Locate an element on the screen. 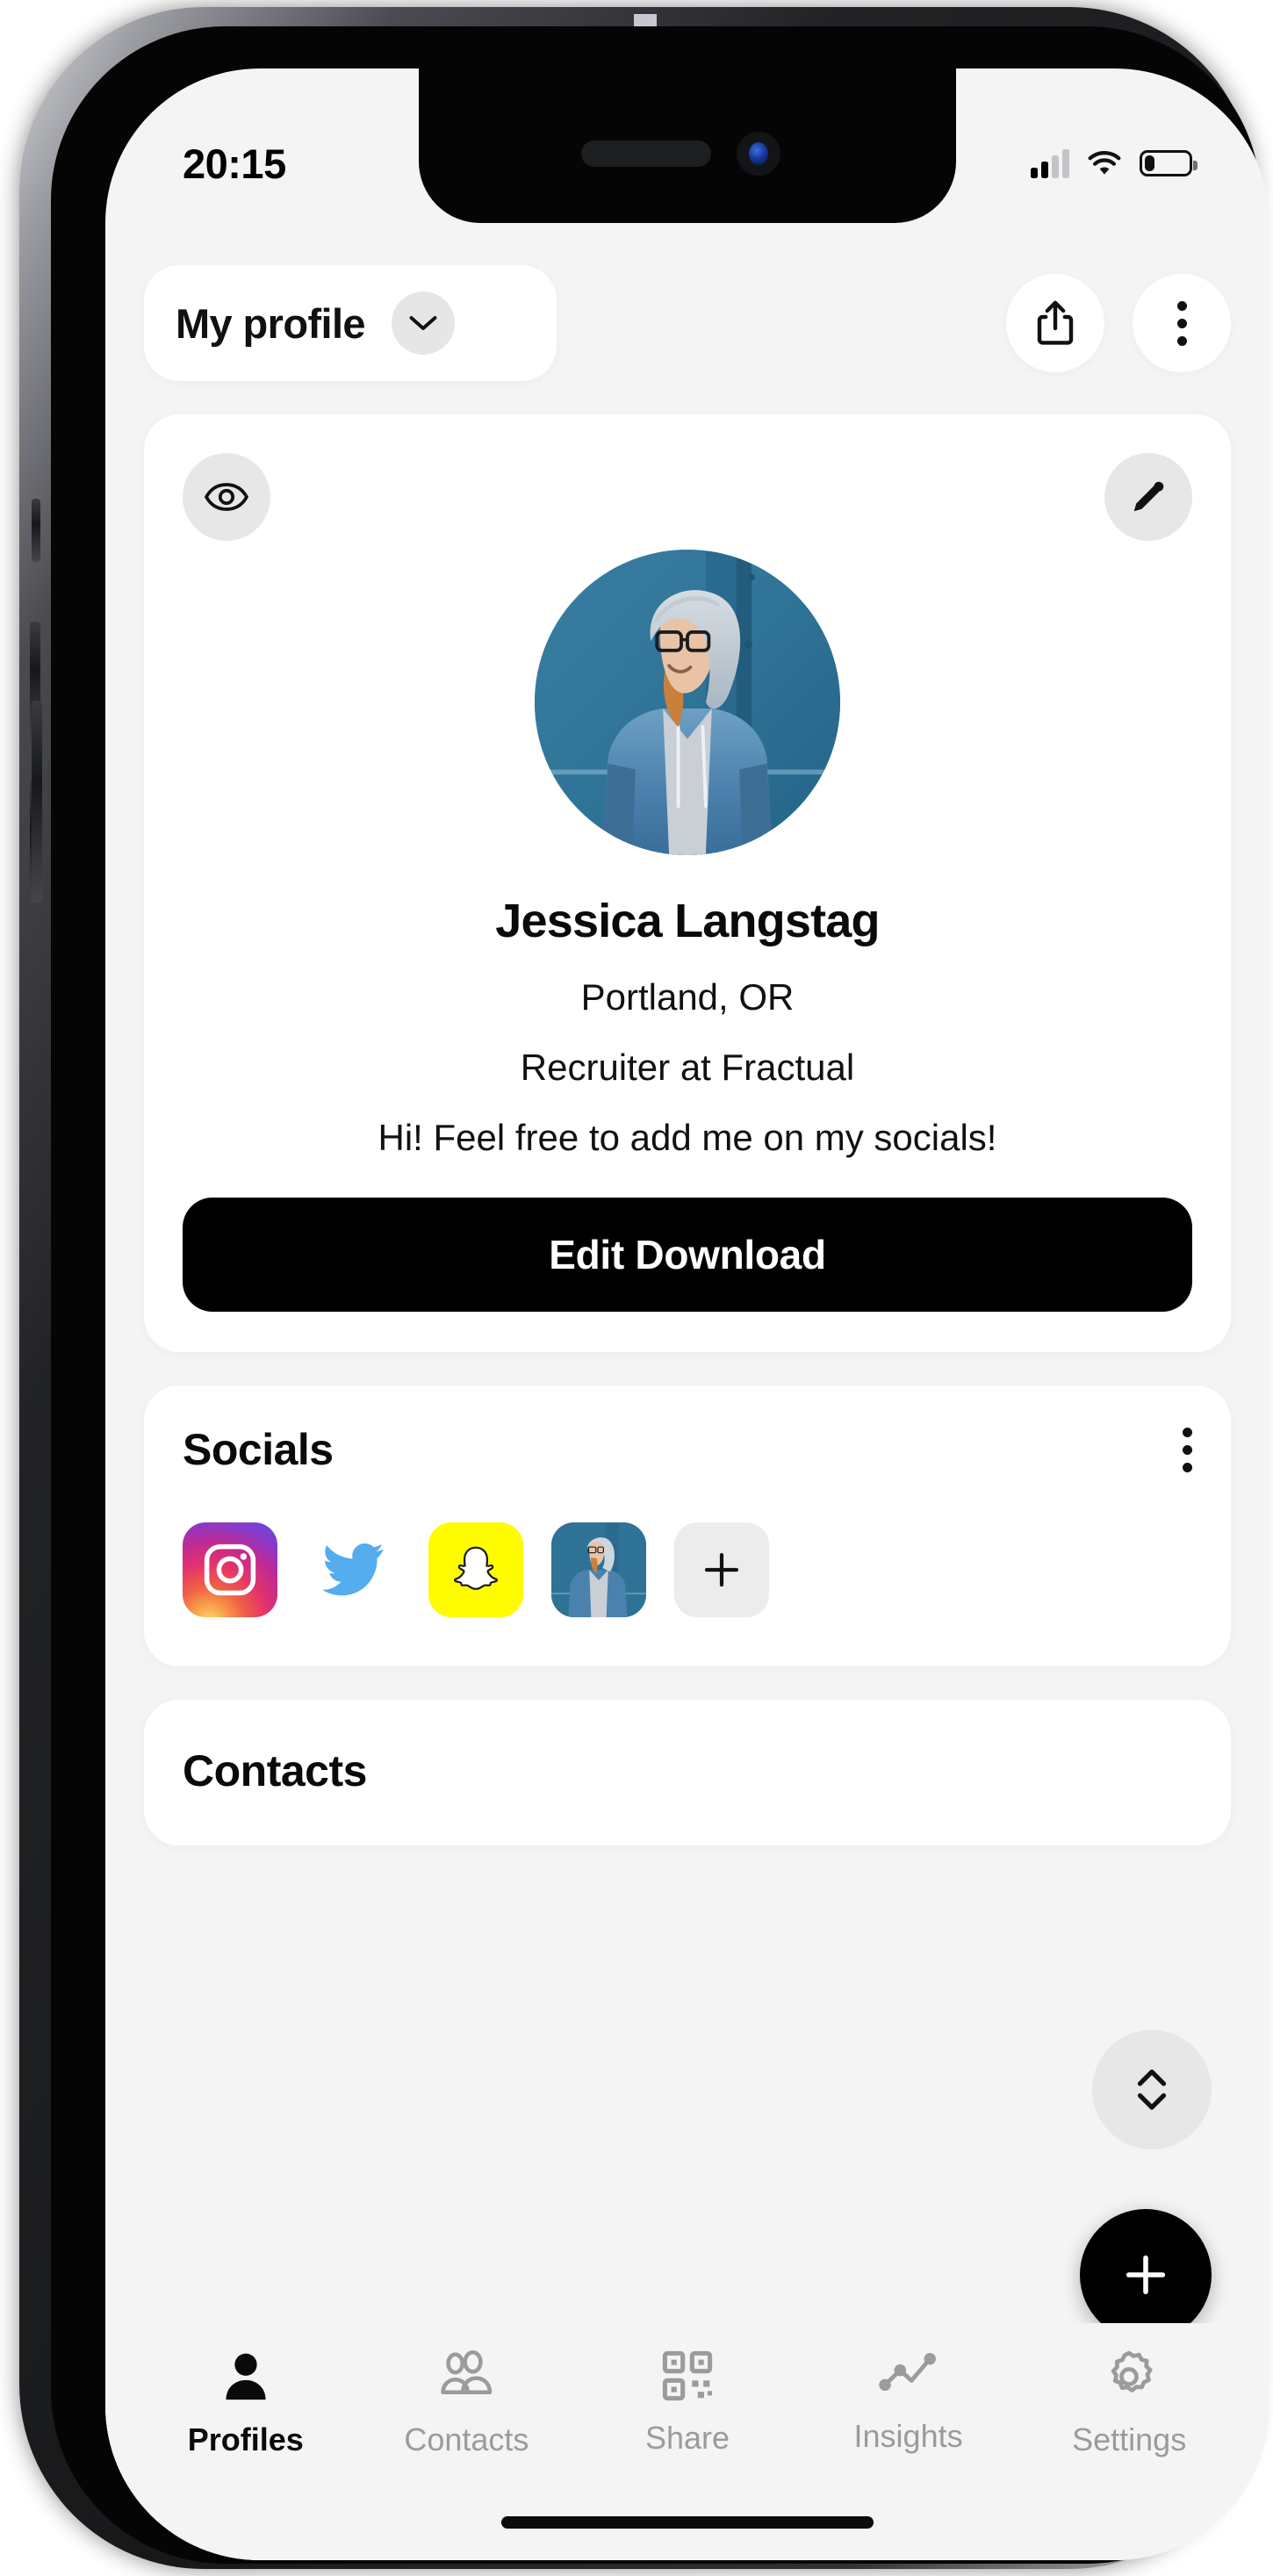  share-button is located at coordinates (1055, 323).